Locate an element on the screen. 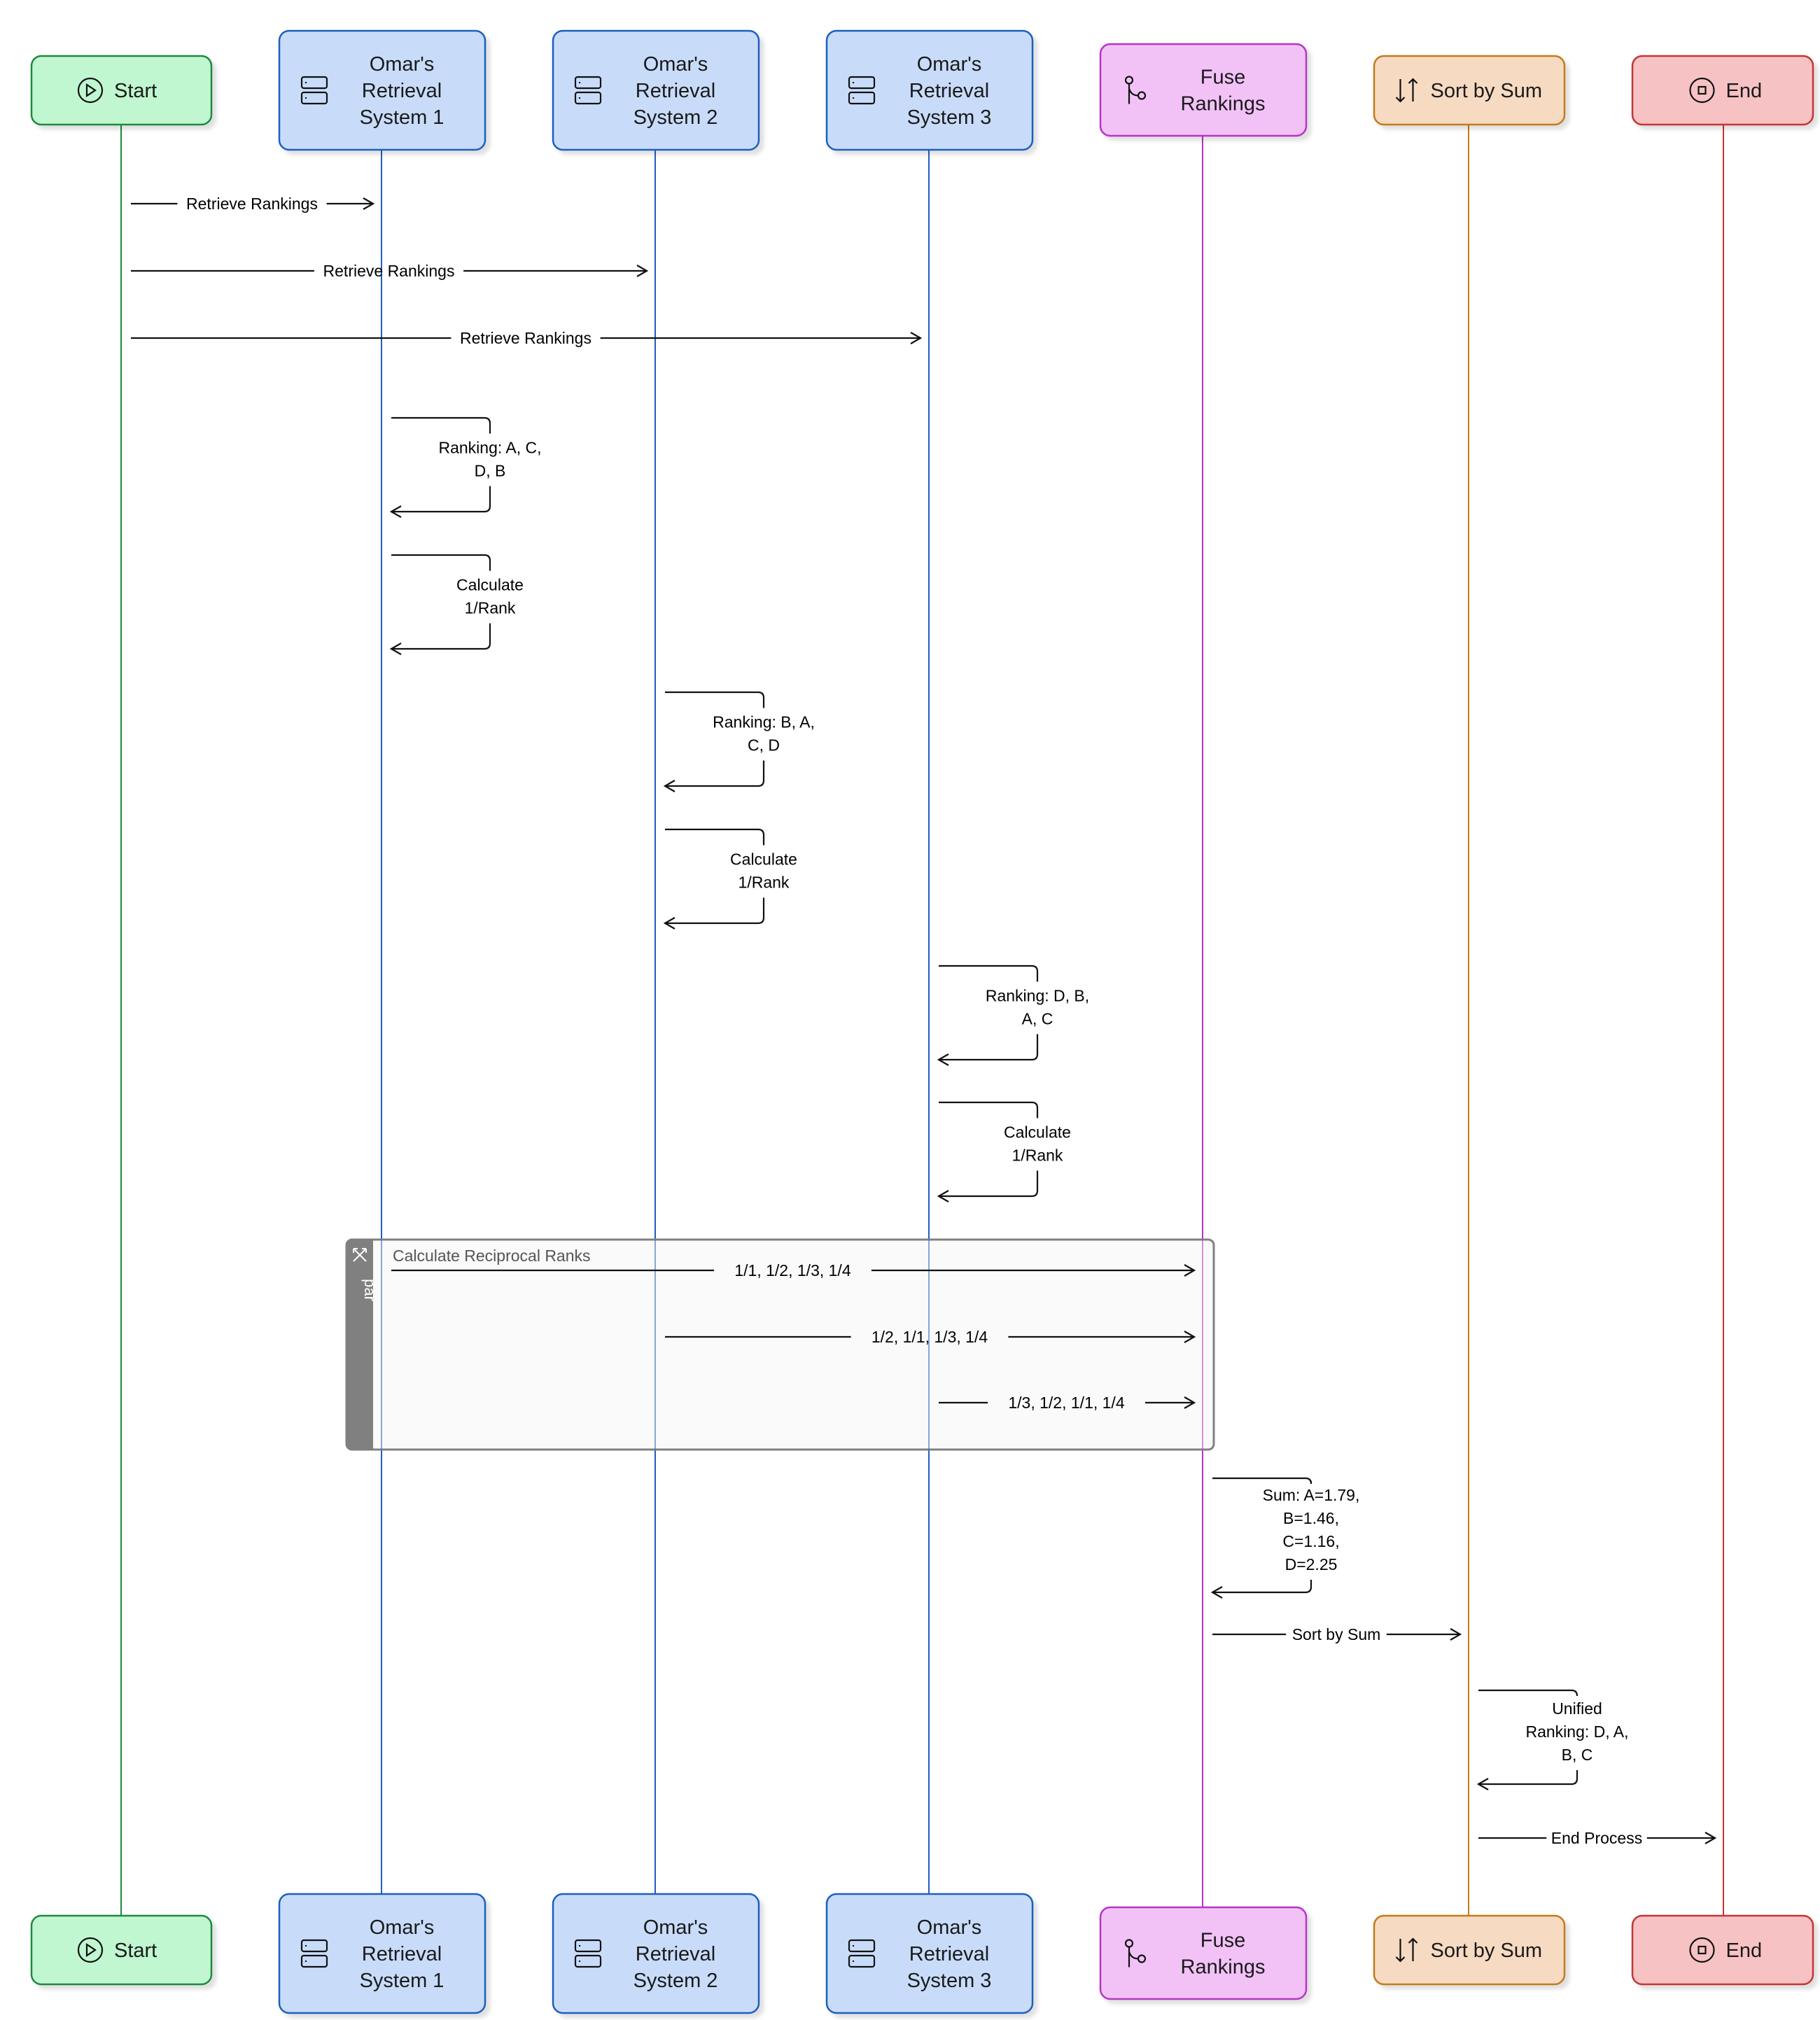 The image size is (1820, 2020). participant-sort-top: Sort by Sum is located at coordinates (1469, 90).